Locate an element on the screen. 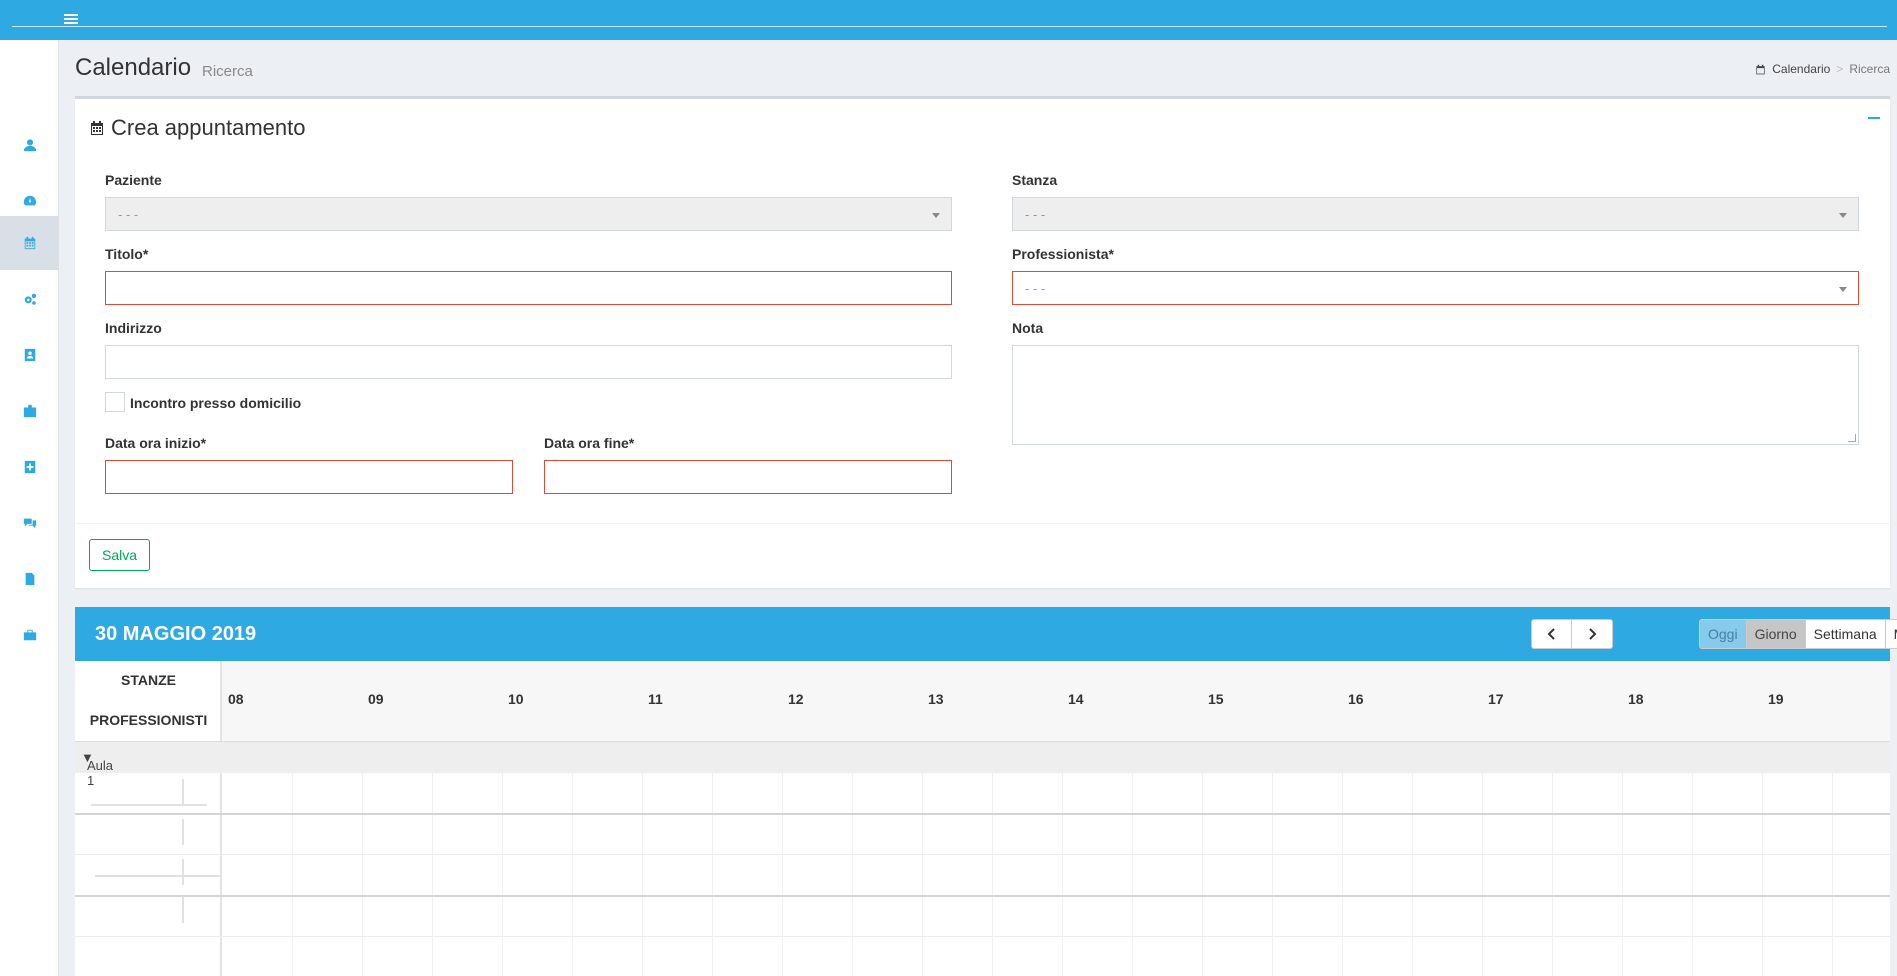 This screenshot has width=1897, height=976. stanza-label: Stanza is located at coordinates (1035, 180).